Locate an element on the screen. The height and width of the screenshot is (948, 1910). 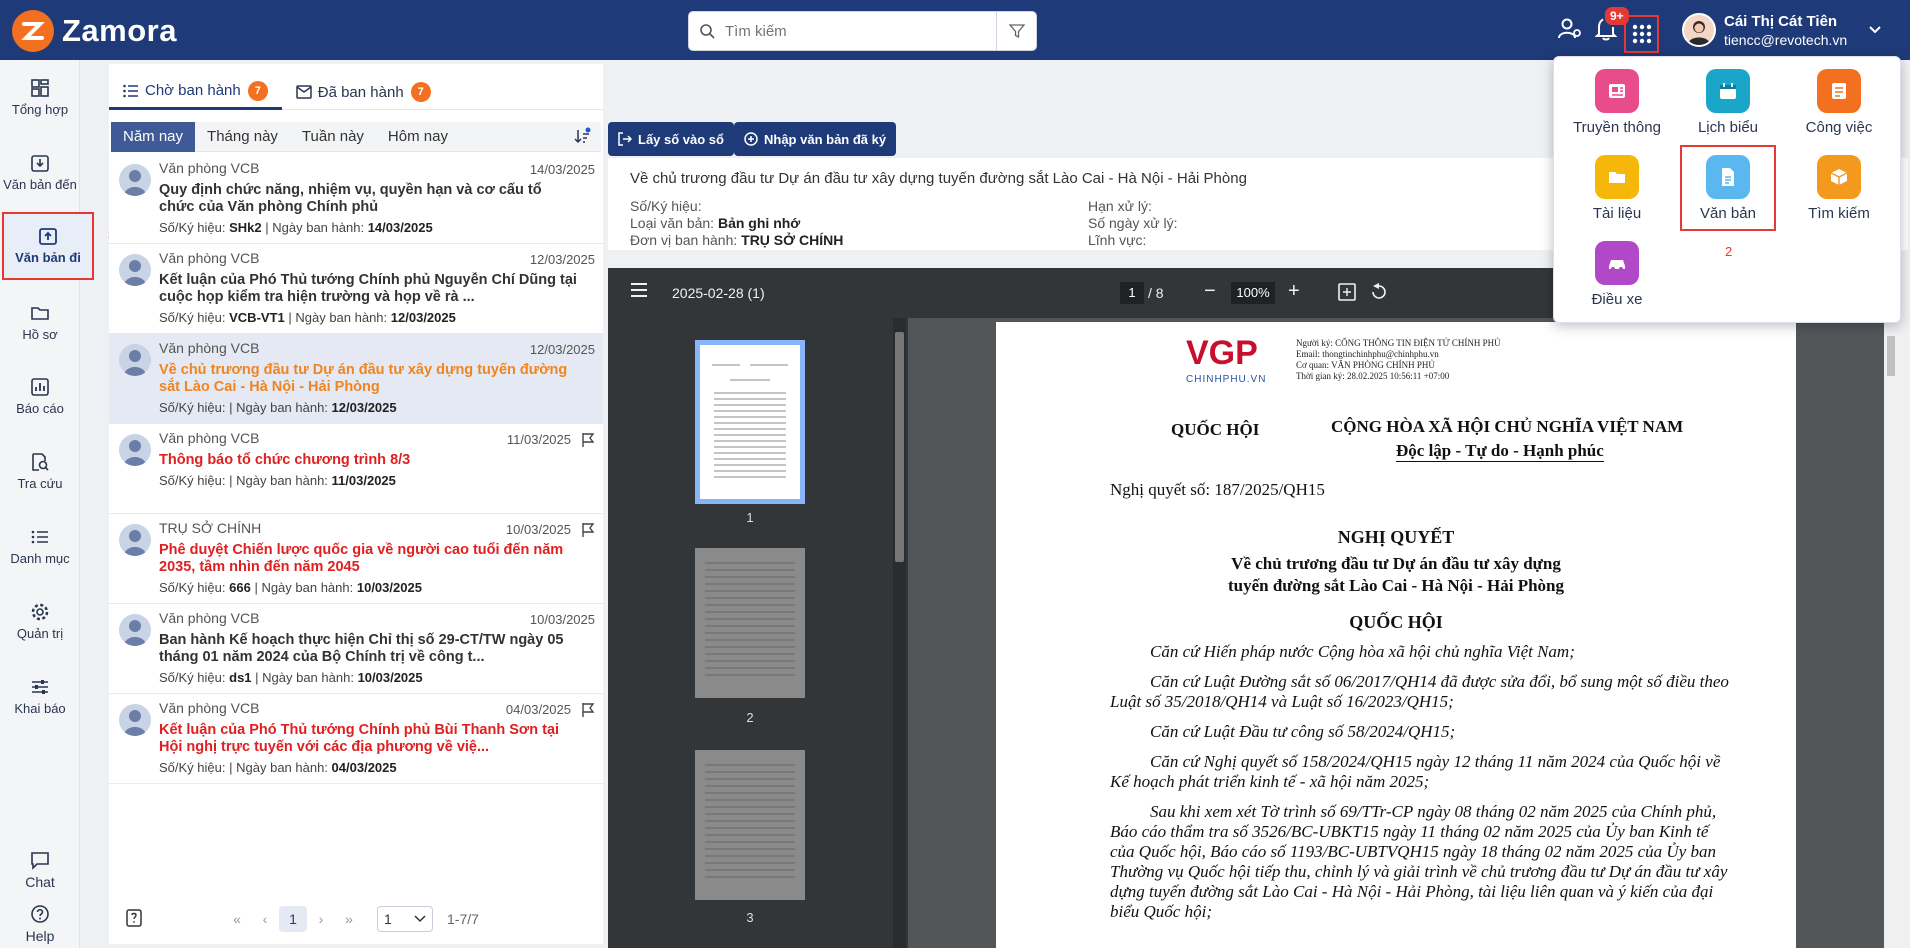
prev-page-button: ‹ is located at coordinates (265, 919).